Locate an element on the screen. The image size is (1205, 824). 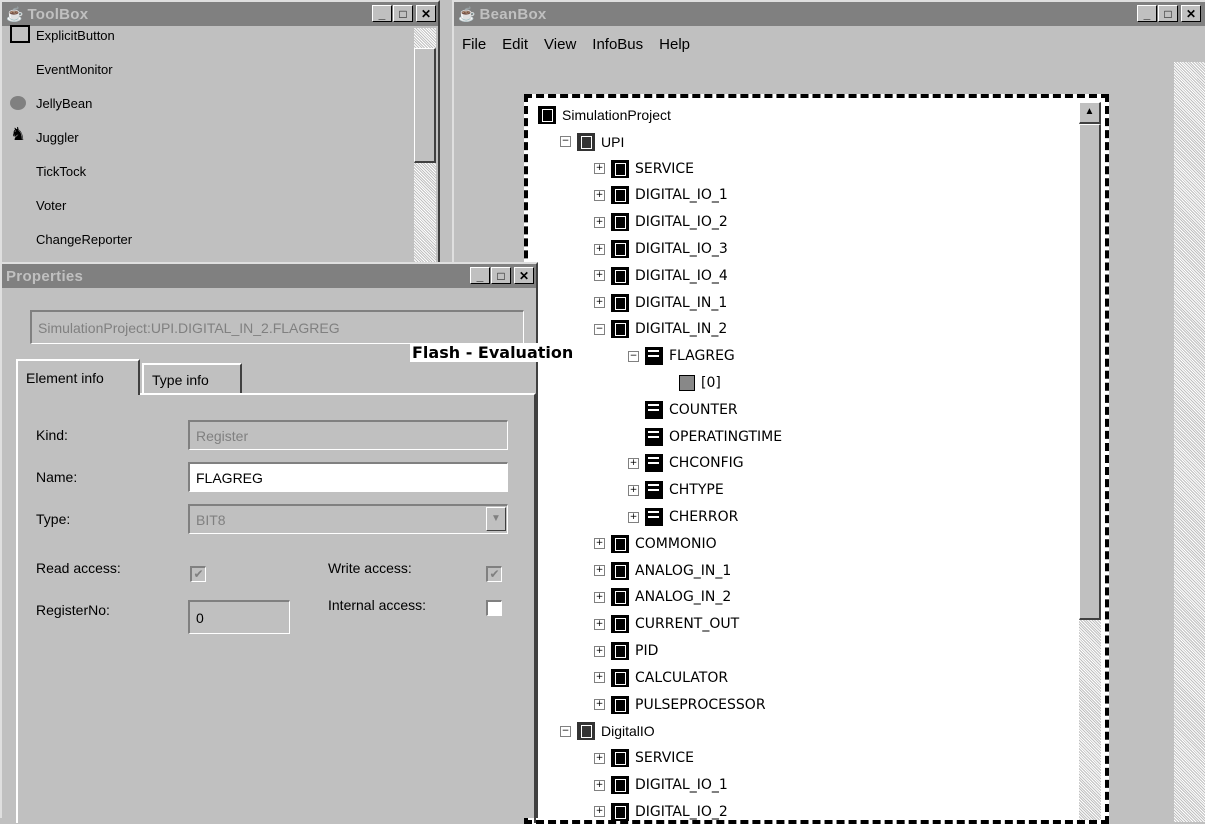
tree-node: + PULSEPROCESSOR is located at coordinates (680, 705).